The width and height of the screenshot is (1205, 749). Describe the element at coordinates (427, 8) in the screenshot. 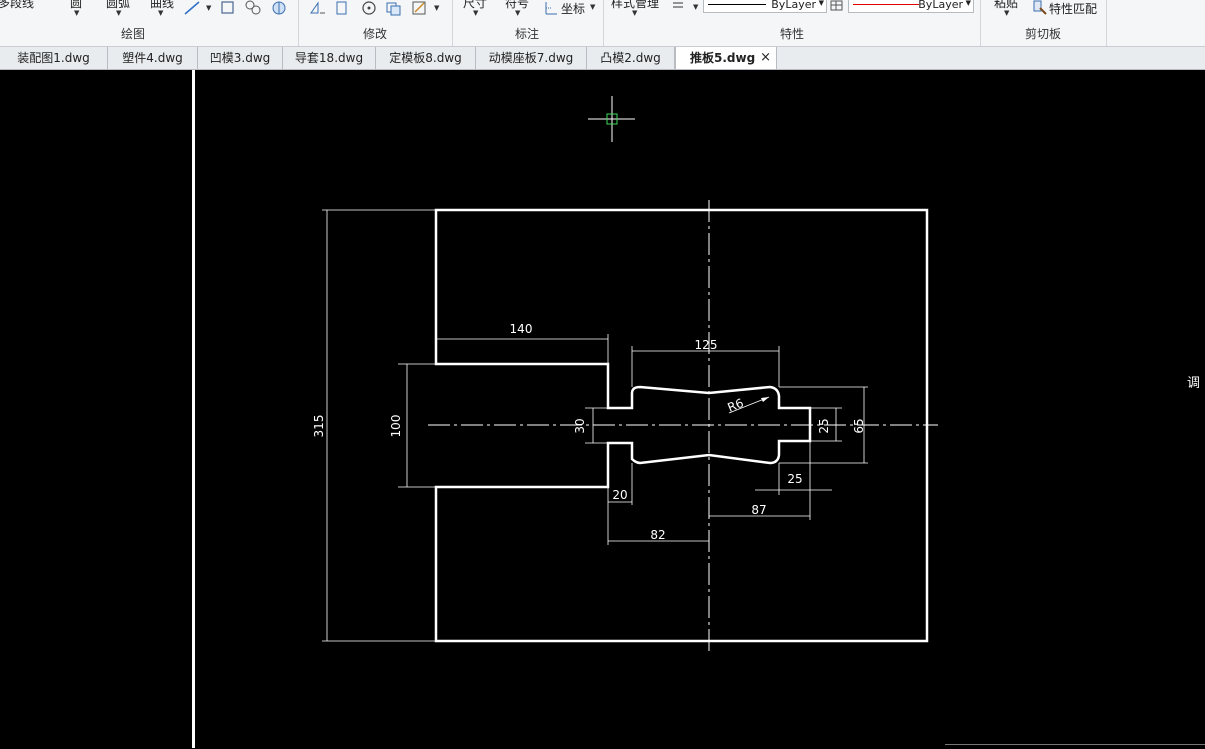

I see `modify-more-icon: ▼` at that location.